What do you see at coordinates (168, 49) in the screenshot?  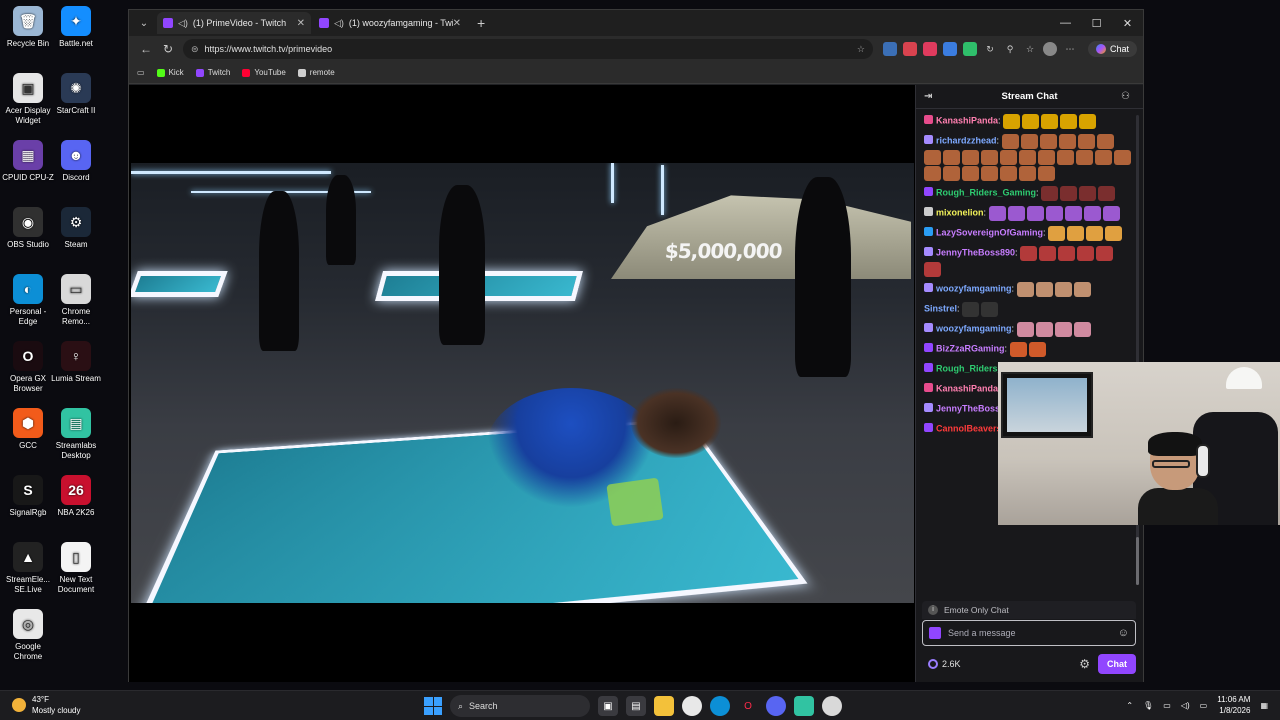 I see `refresh-button: ↻` at bounding box center [168, 49].